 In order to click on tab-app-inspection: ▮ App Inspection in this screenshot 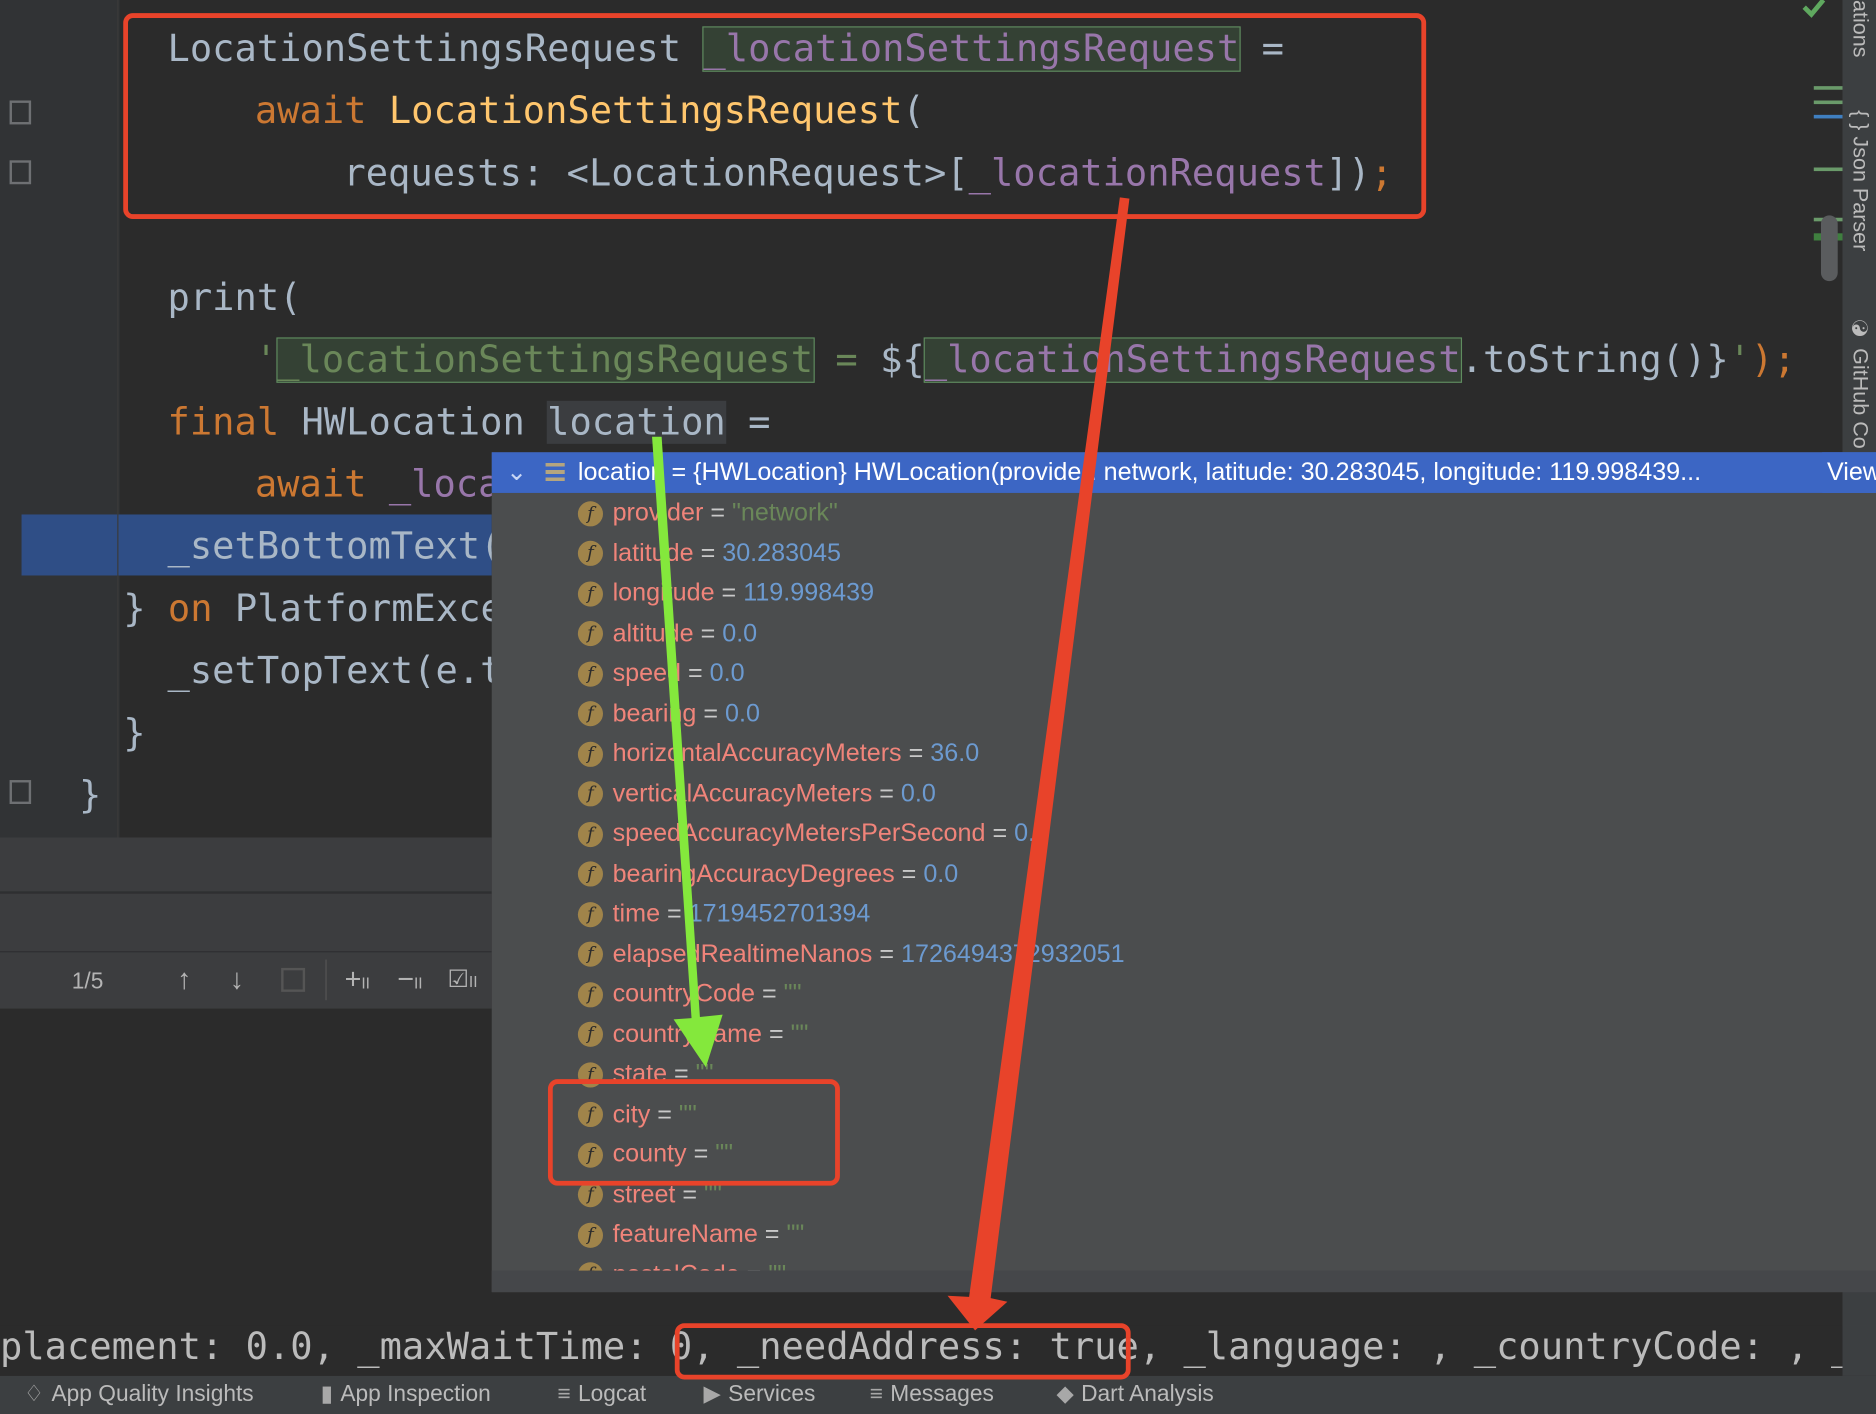, I will do `click(406, 1395)`.